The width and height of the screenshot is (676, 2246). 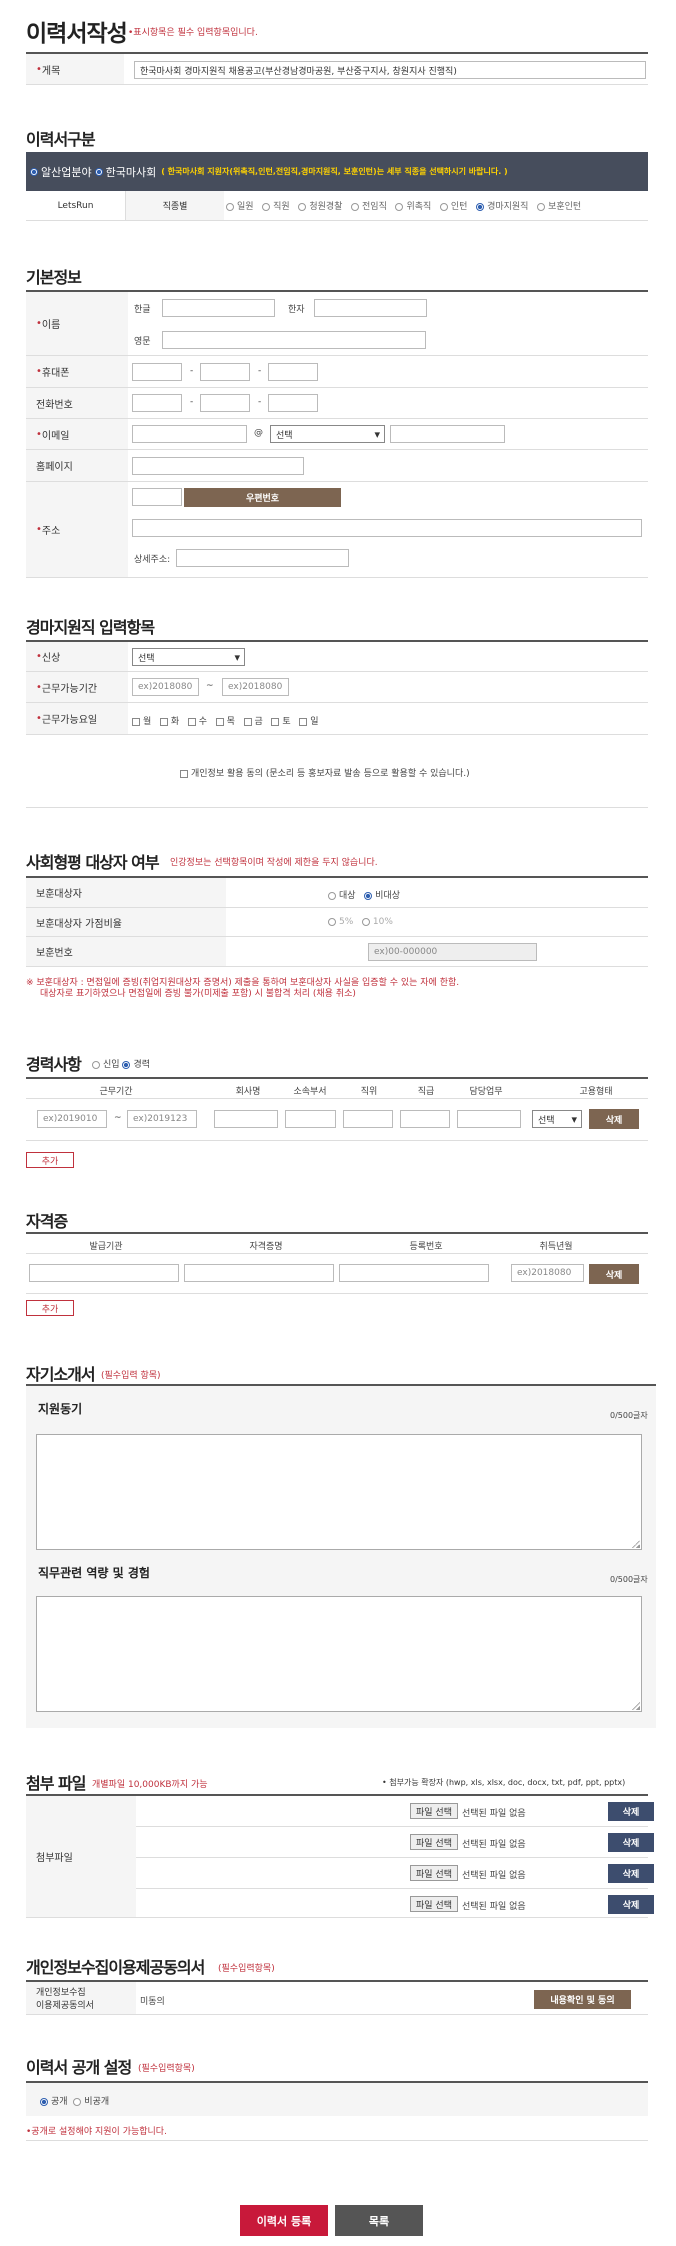 What do you see at coordinates (189, 434) in the screenshot?
I see `email-id-input` at bounding box center [189, 434].